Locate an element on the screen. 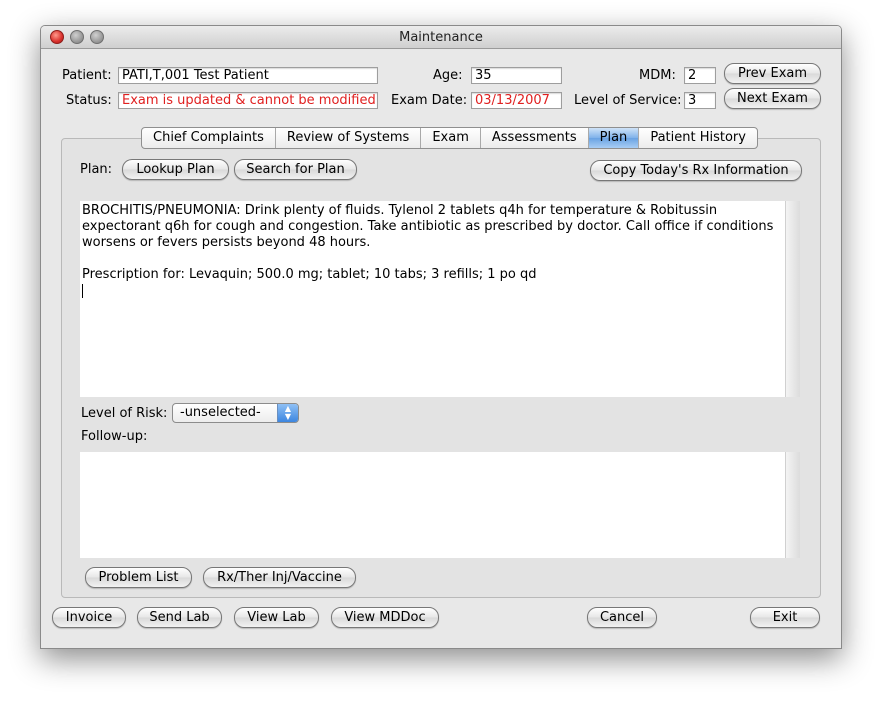  plan-scrollbar is located at coordinates (792, 299).